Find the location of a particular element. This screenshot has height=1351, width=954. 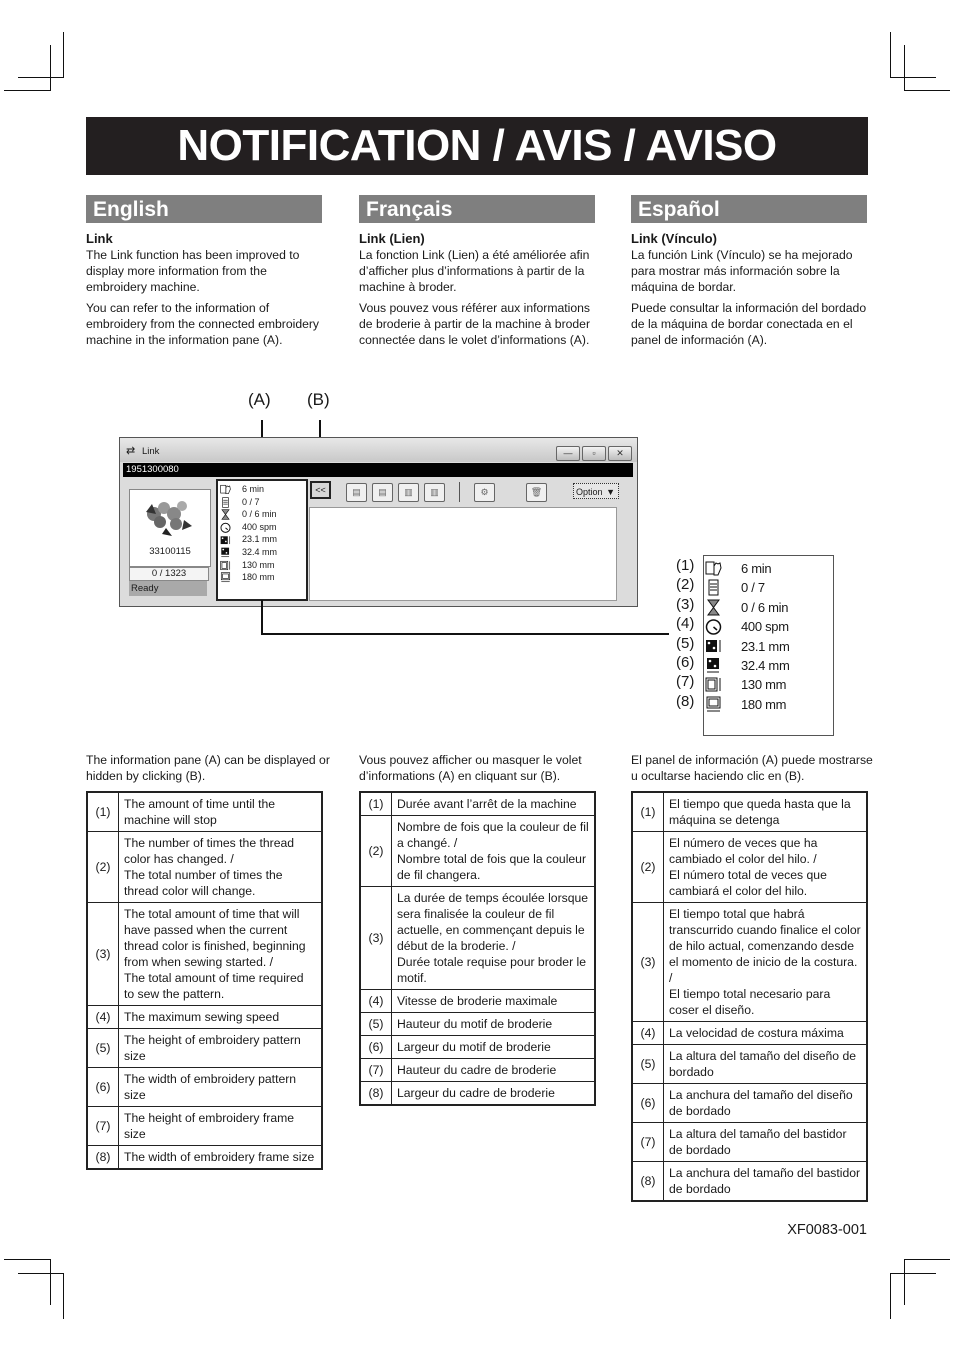

speedometer-icon is located at coordinates (713, 626).